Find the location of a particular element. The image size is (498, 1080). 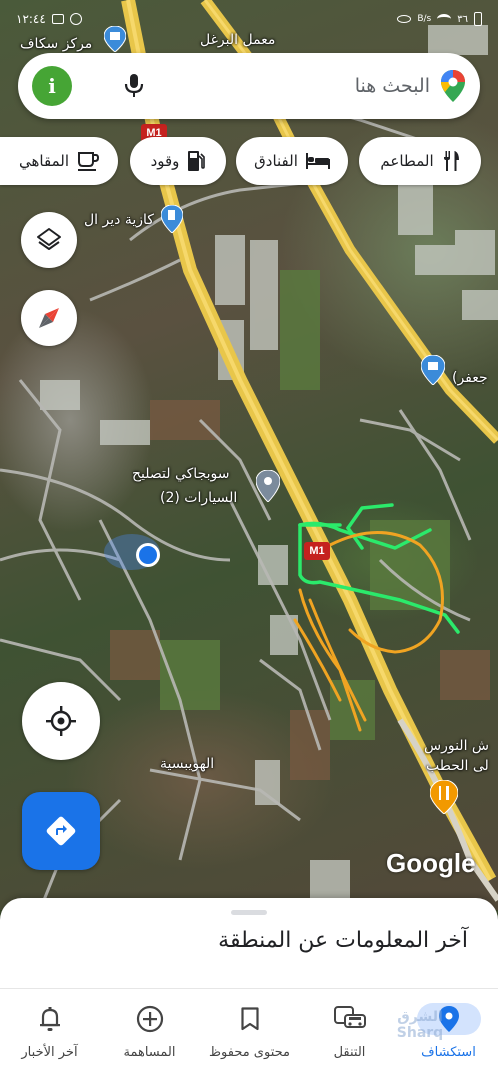

map-label: ش النورس is located at coordinates (456, 746).